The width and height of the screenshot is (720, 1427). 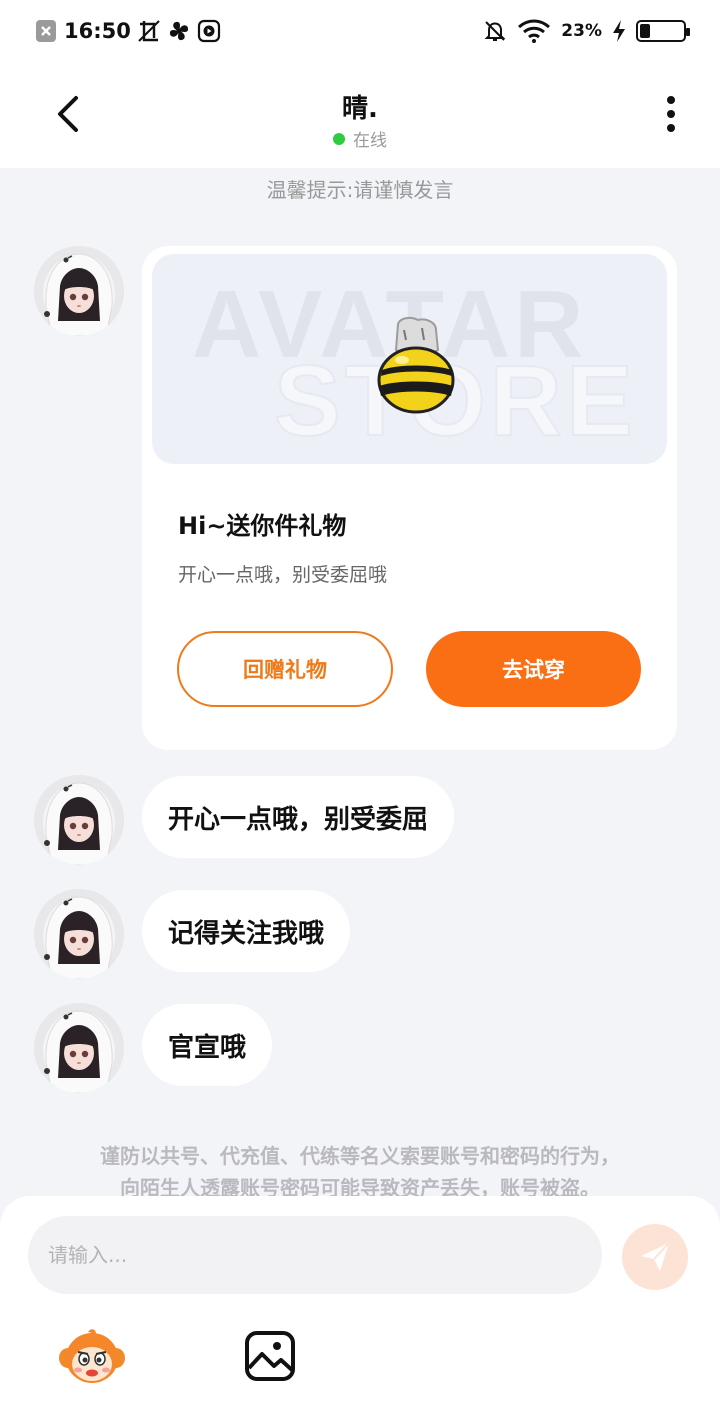 I want to click on status-bar: 16:50 23%, so click(x=360, y=31).